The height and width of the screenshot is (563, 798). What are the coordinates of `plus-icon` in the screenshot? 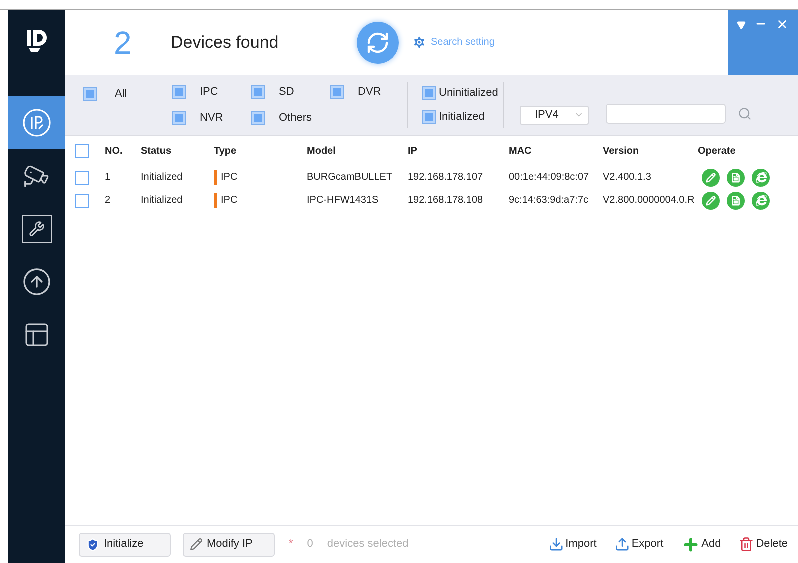 It's located at (691, 545).